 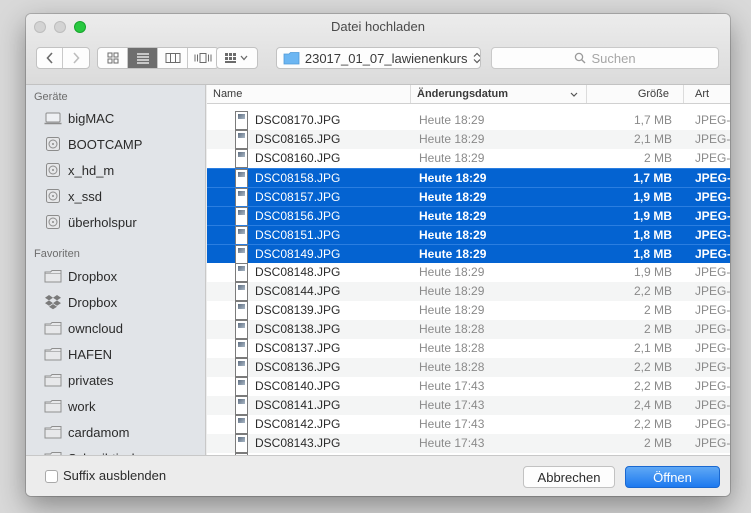 What do you see at coordinates (298, 405) in the screenshot?
I see `file-name: DSC08141.JPG` at bounding box center [298, 405].